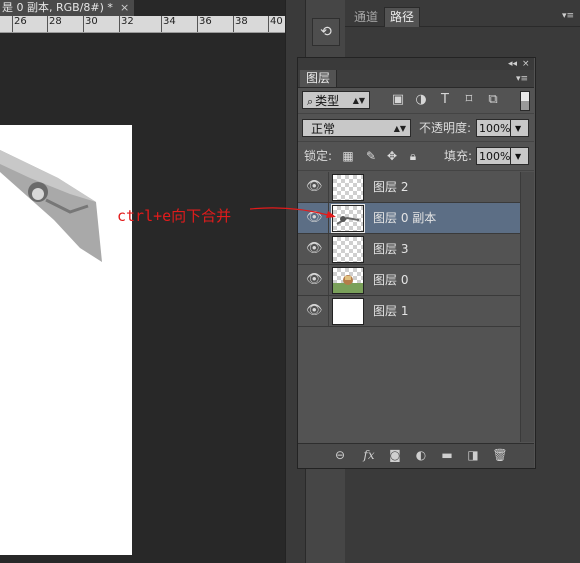  What do you see at coordinates (323, 129) in the screenshot?
I see `blend-mode-value: 正常` at bounding box center [323, 129].